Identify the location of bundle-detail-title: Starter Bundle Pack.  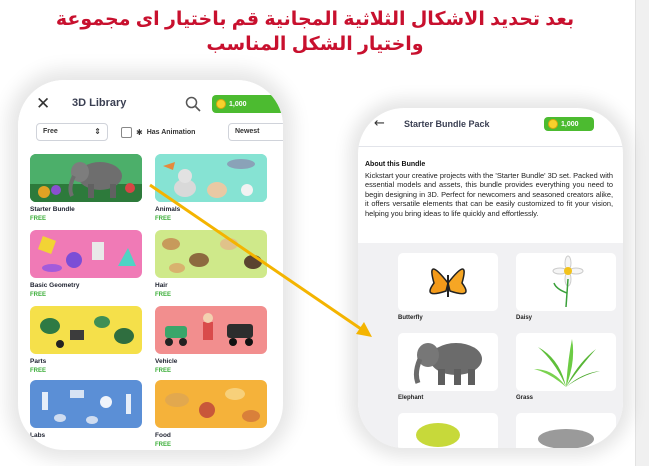
(447, 124).